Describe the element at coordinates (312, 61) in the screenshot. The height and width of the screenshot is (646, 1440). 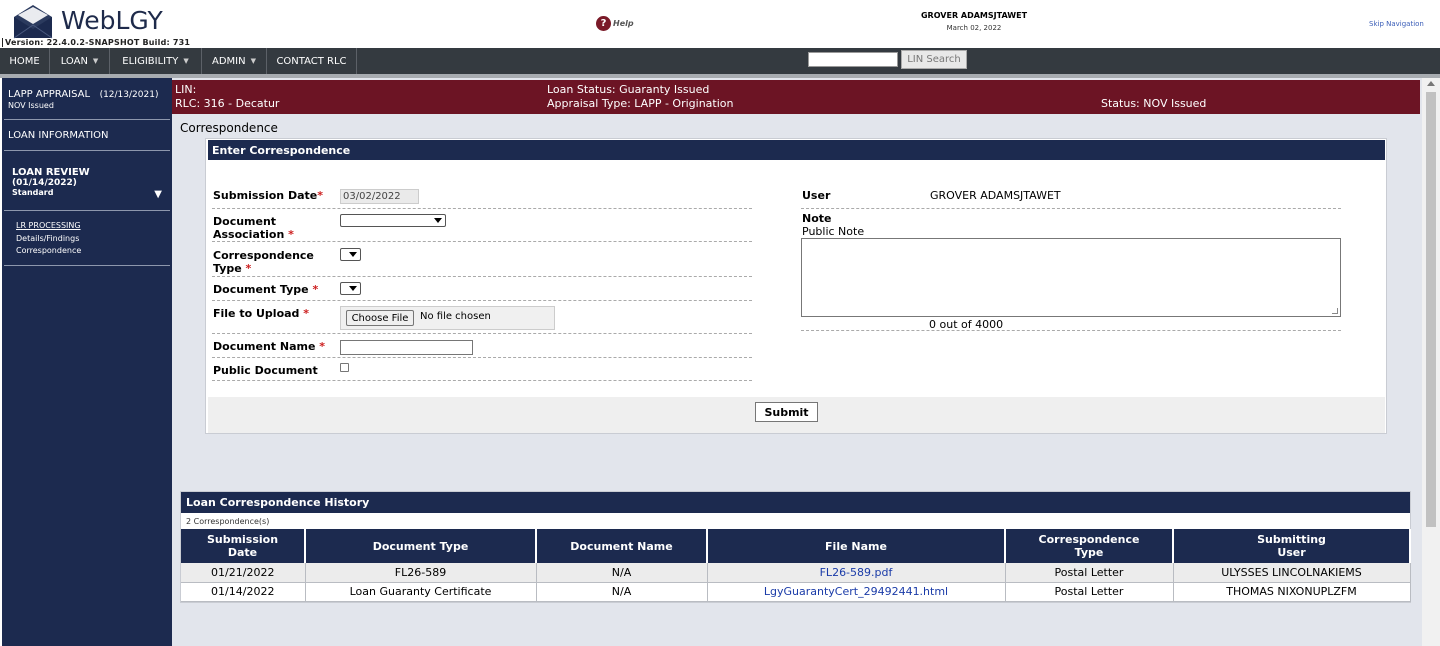
I see `nav-contact-rlc: CONTACT RLC` at that location.